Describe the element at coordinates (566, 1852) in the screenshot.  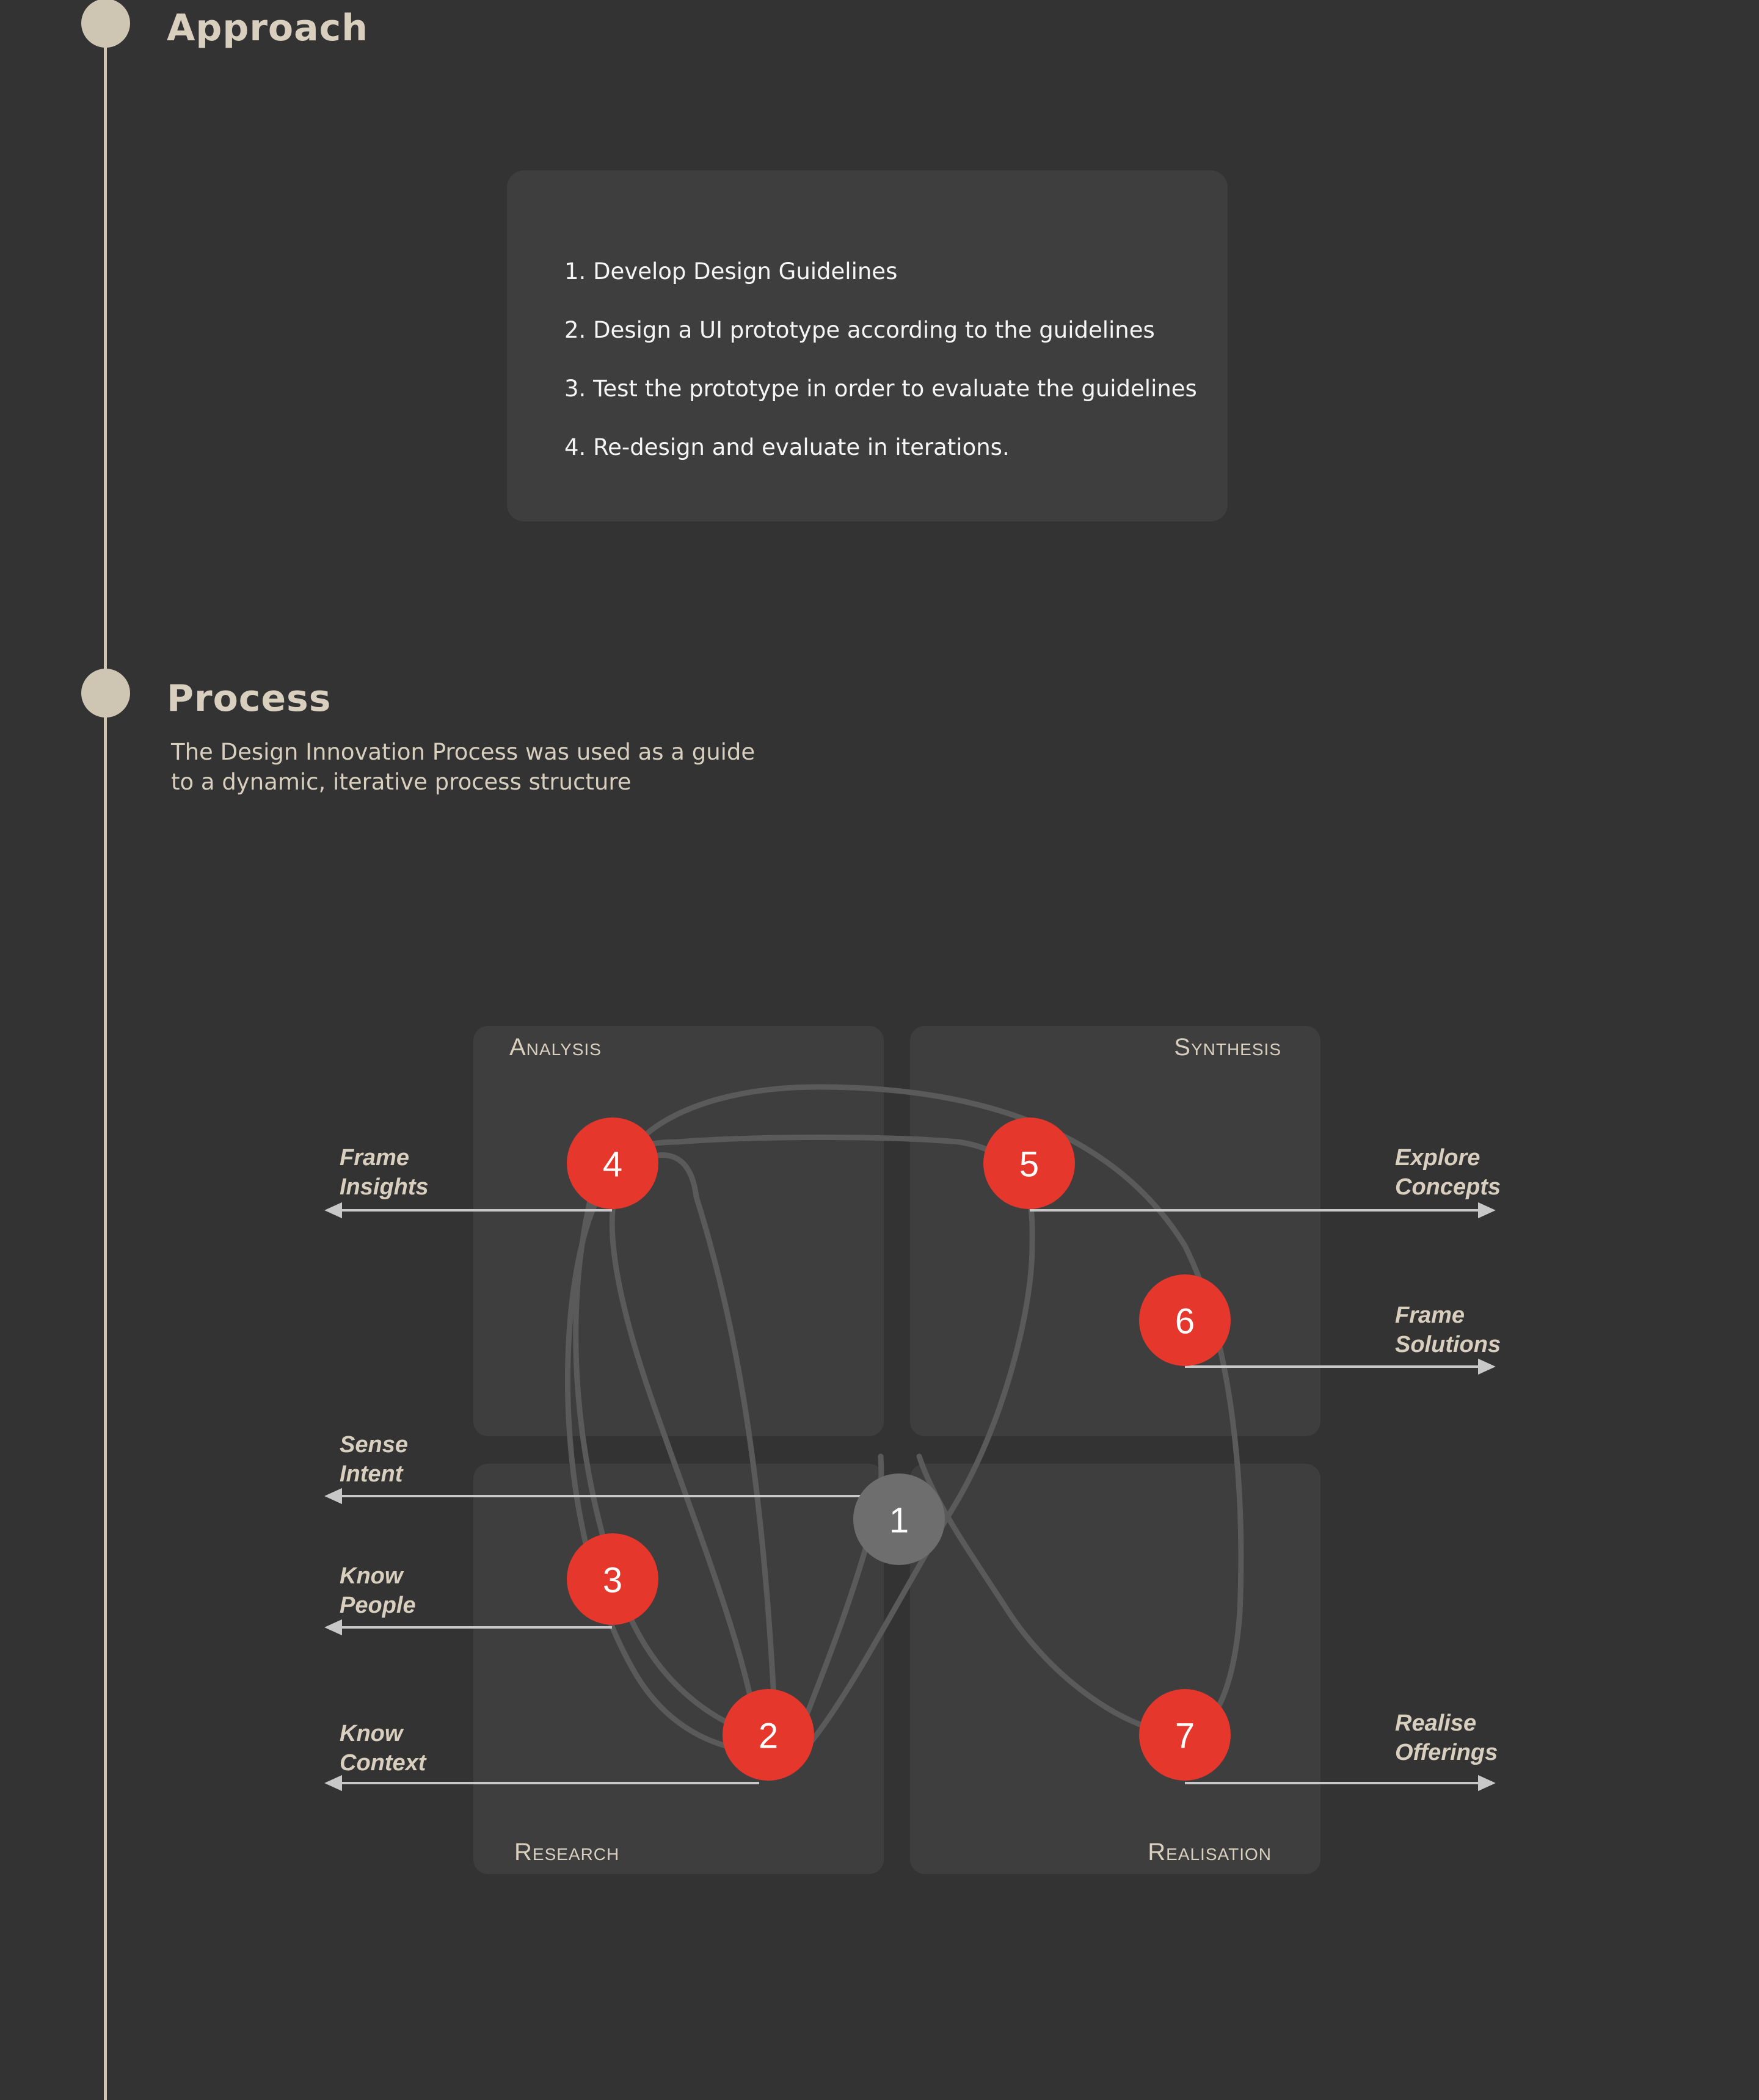
I see `quadrant-label-research: Research` at that location.